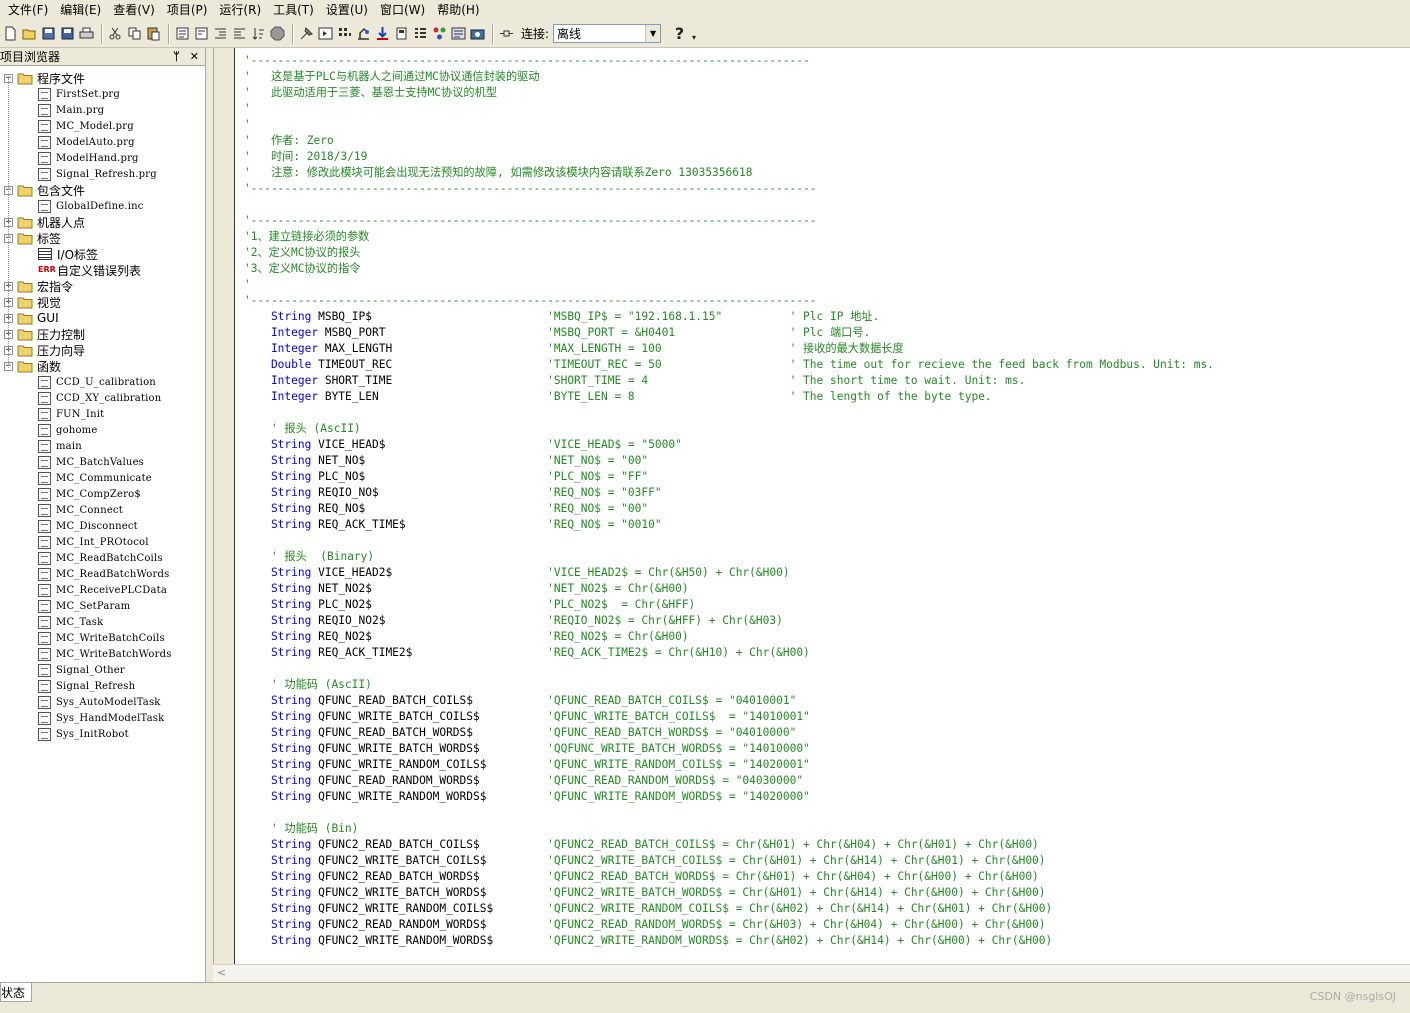 This screenshot has width=1410, height=1013. What do you see at coordinates (102, 126) in the screenshot?
I see `tree-item: MC_Model.prg` at bounding box center [102, 126].